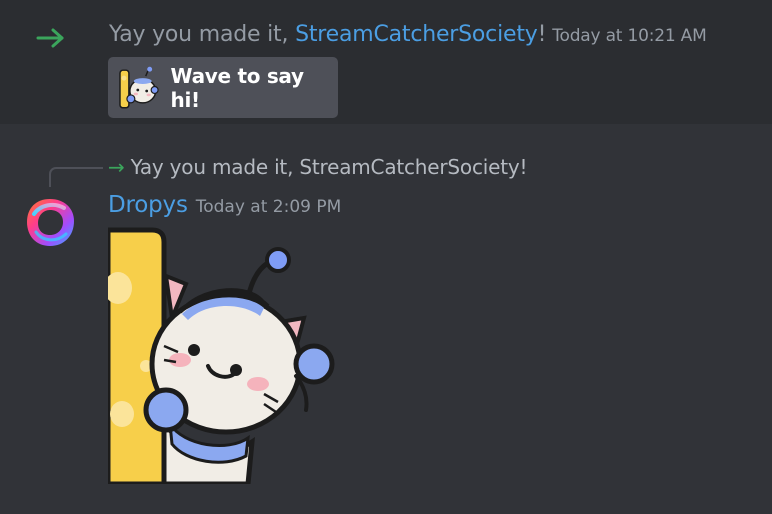 Image resolution: width=772 pixels, height=514 pixels. I want to click on system-message-suffix: !, so click(542, 34).